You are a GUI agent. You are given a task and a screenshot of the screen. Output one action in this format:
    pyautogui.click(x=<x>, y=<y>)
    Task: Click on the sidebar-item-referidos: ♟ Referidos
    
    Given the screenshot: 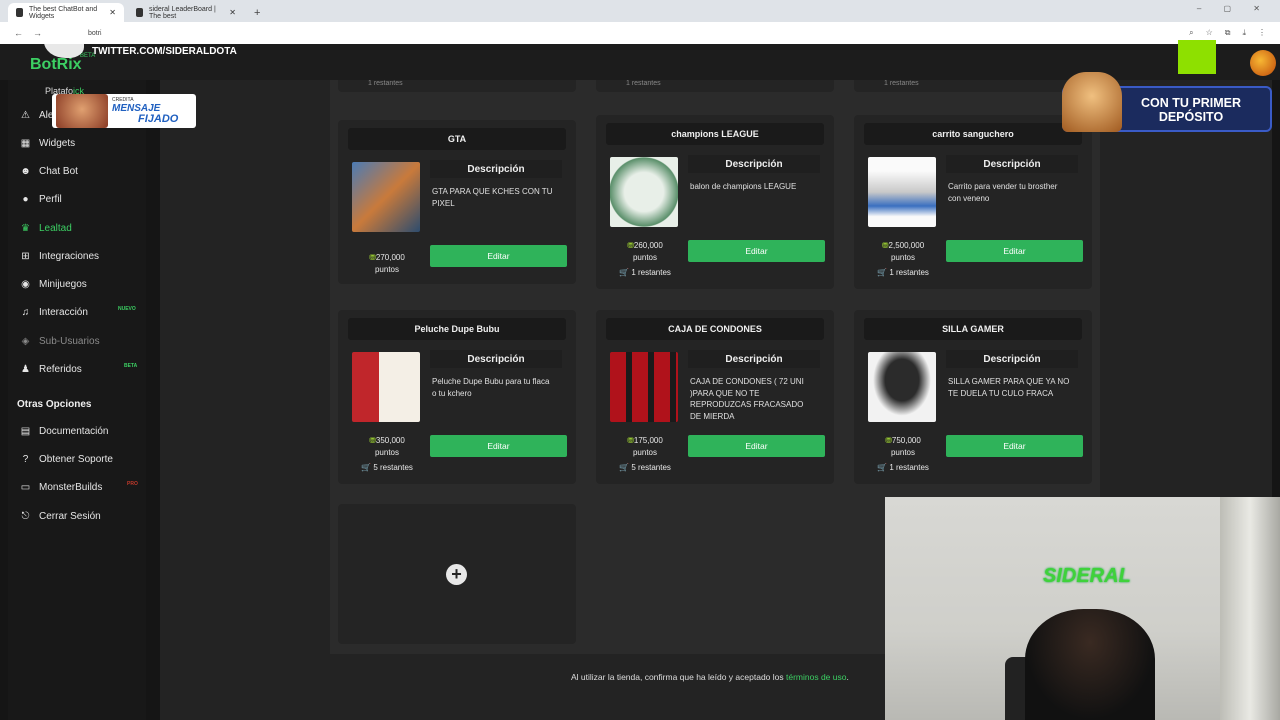 What is the action you would take?
    pyautogui.click(x=51, y=369)
    